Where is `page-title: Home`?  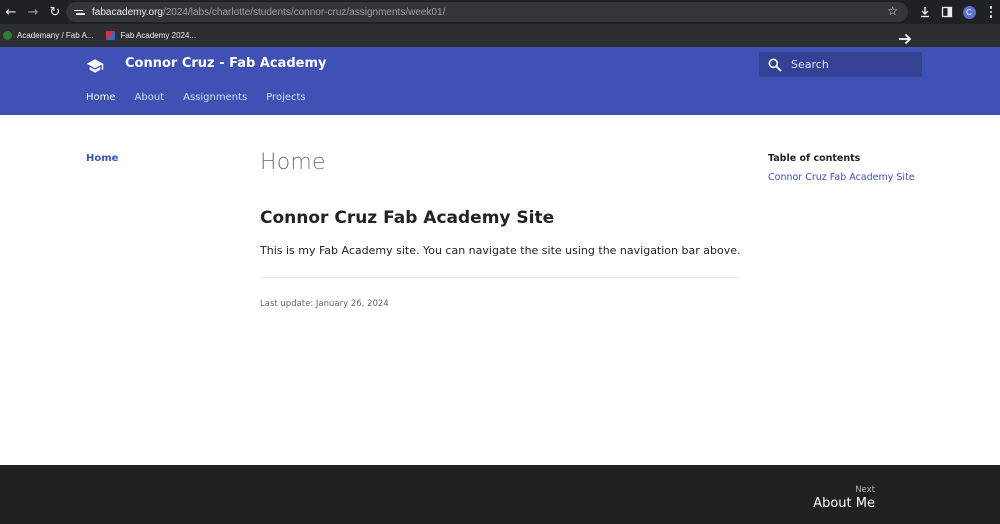
page-title: Home is located at coordinates (293, 162).